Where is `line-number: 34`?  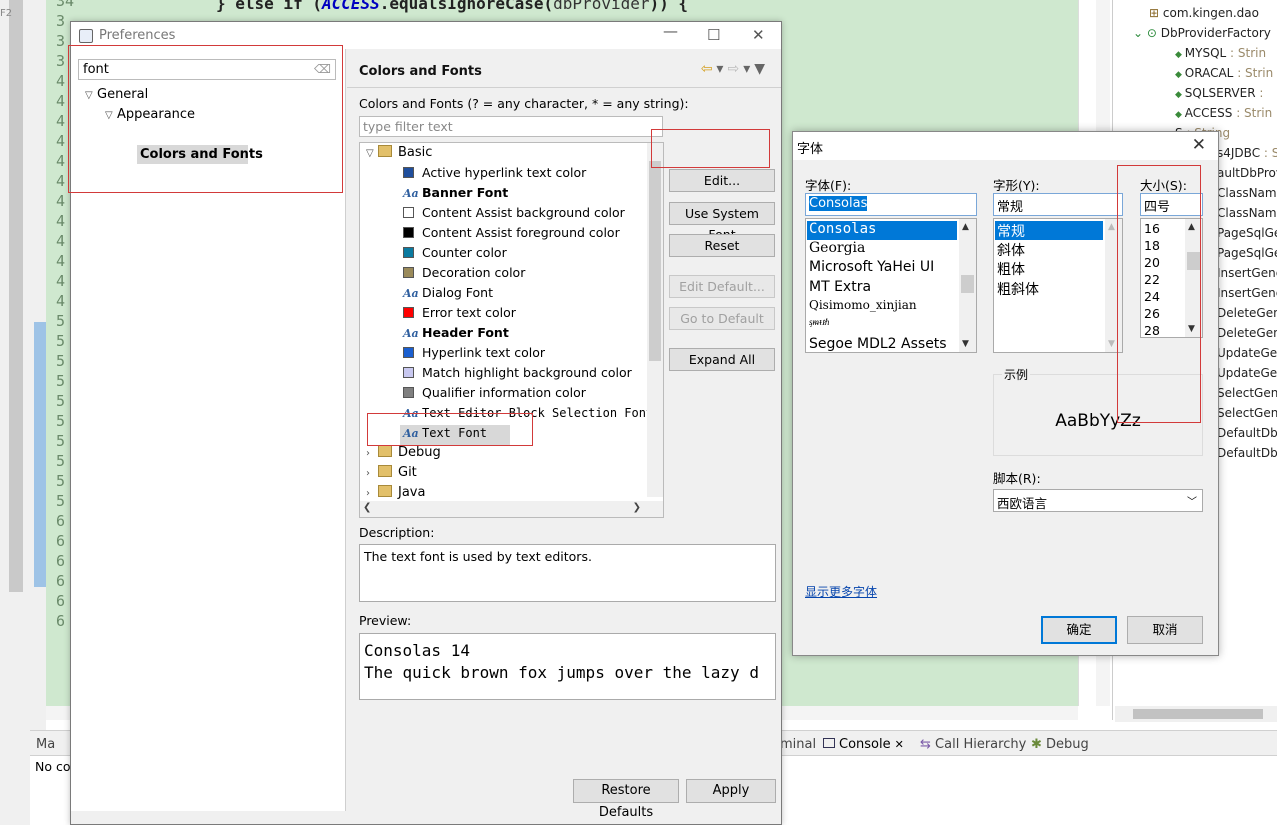 line-number: 34 is located at coordinates (65, 5).